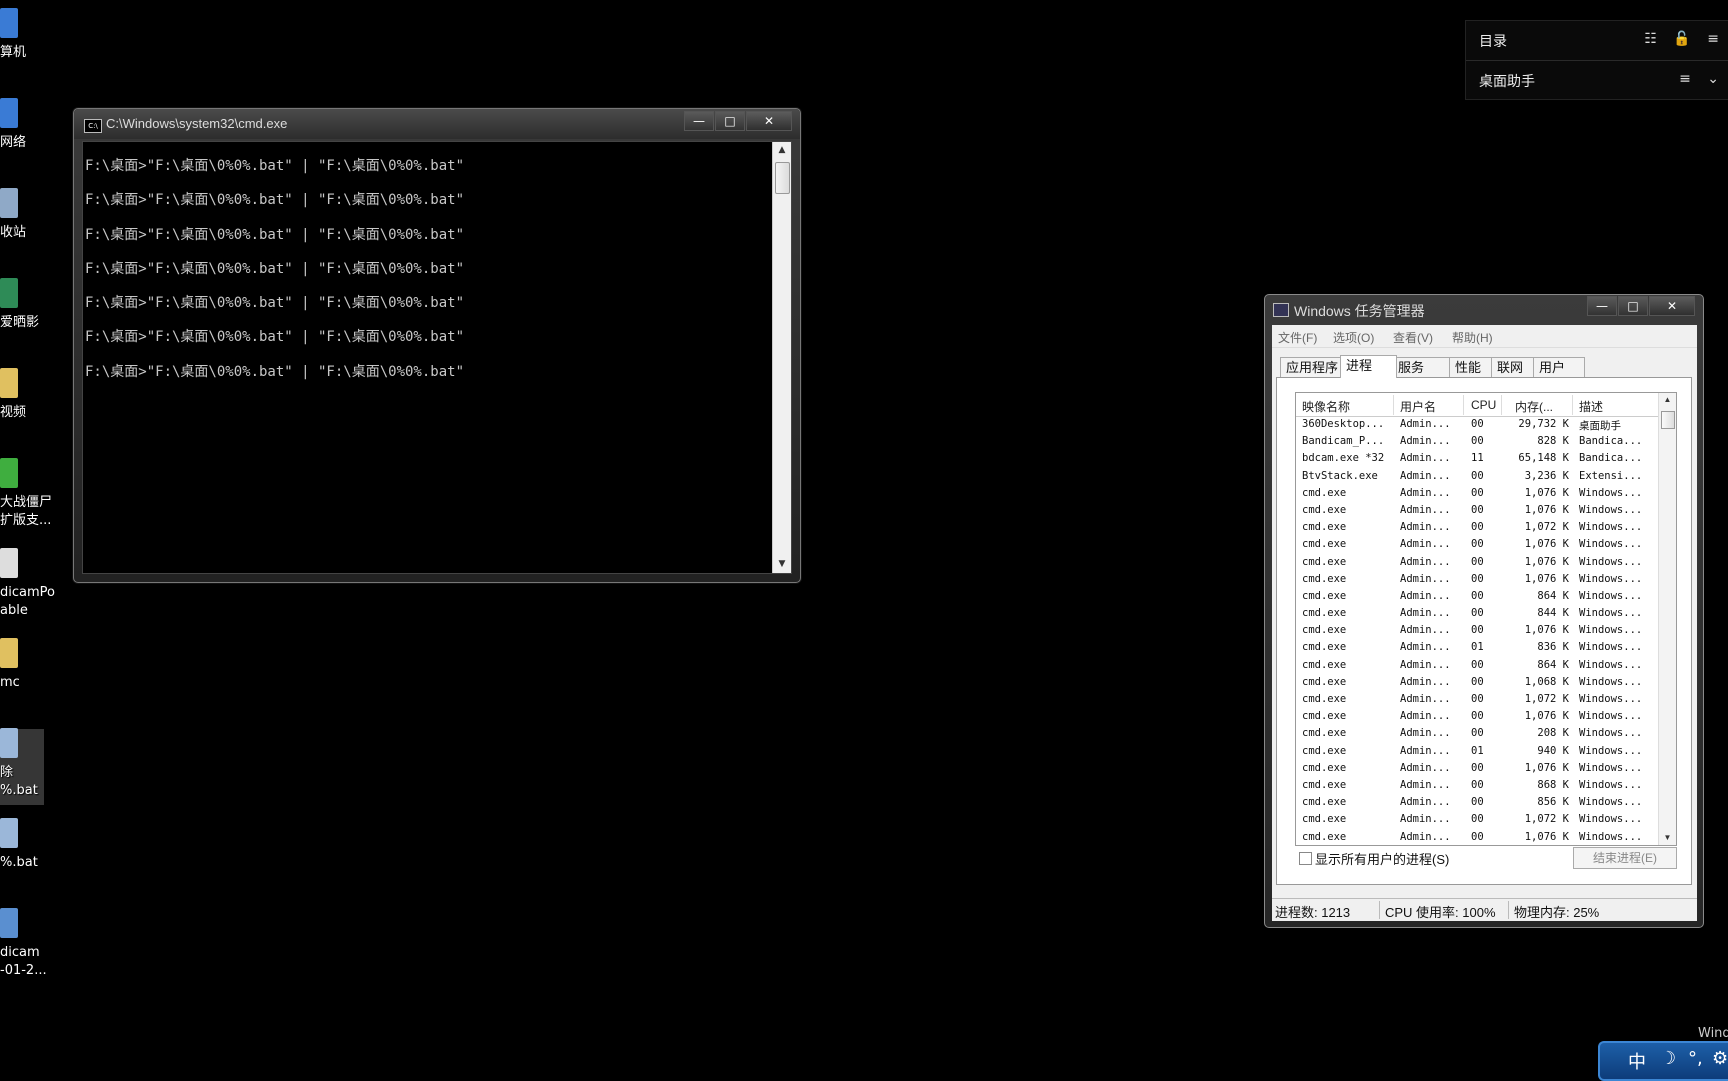 This screenshot has width=1728, height=1081. I want to click on column-description: 描述, so click(1591, 406).